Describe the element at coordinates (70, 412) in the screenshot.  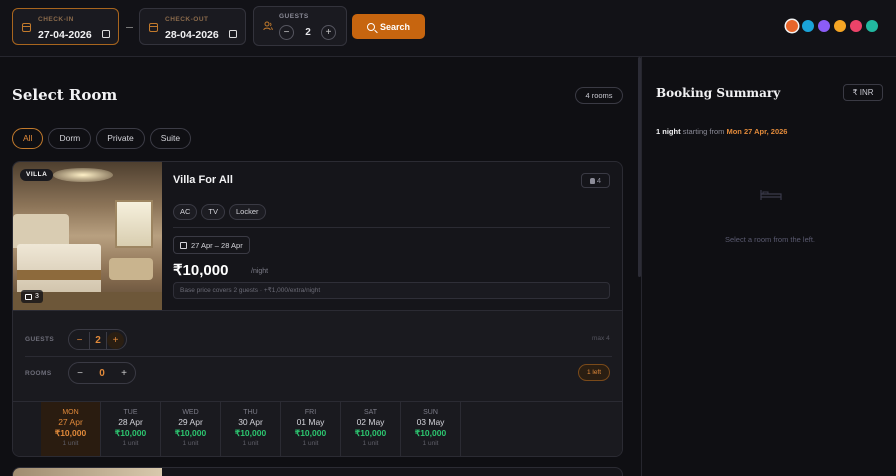
I see `day-name: MON` at that location.